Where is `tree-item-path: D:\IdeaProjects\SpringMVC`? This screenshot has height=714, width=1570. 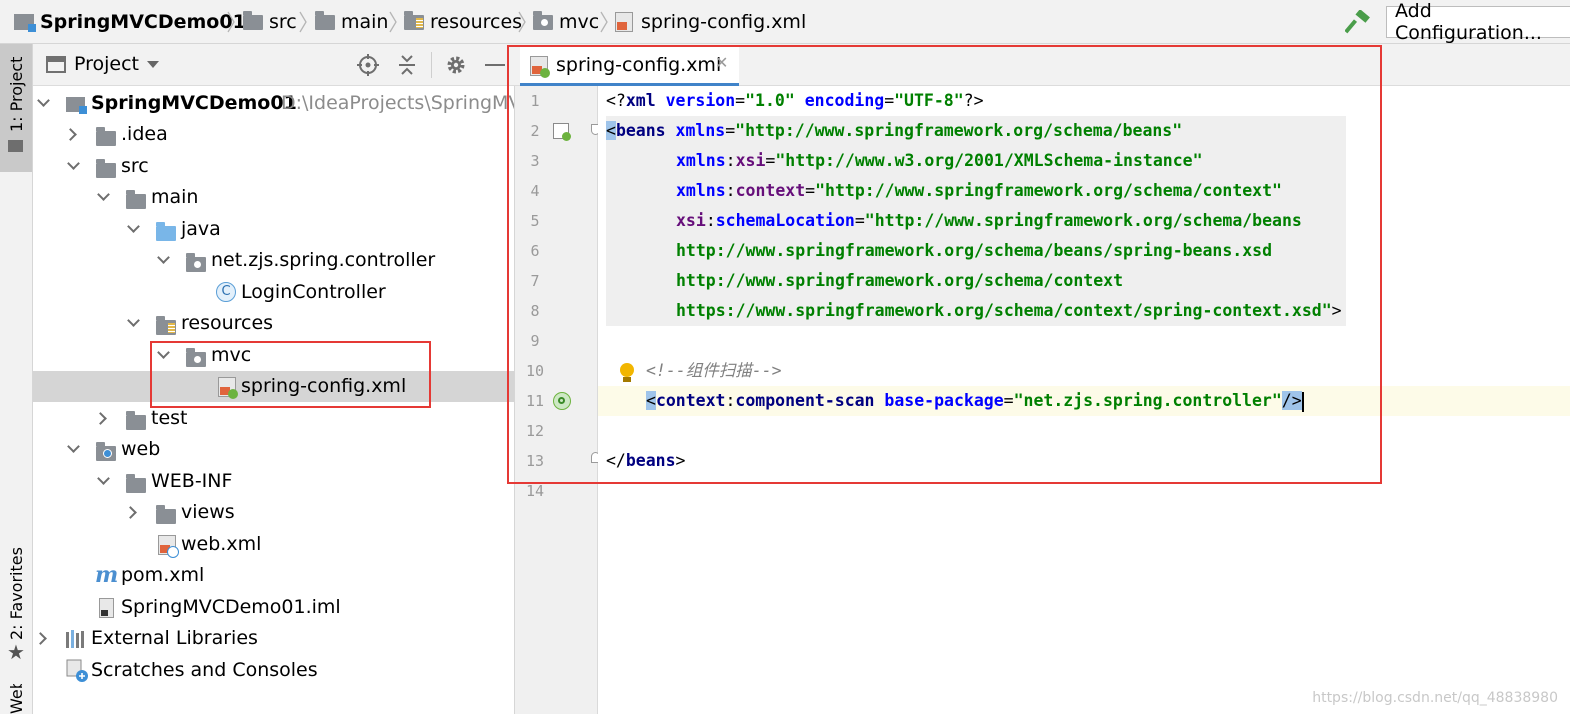
tree-item-path: D:\IdeaProjects\SpringMVC is located at coordinates (398, 103).